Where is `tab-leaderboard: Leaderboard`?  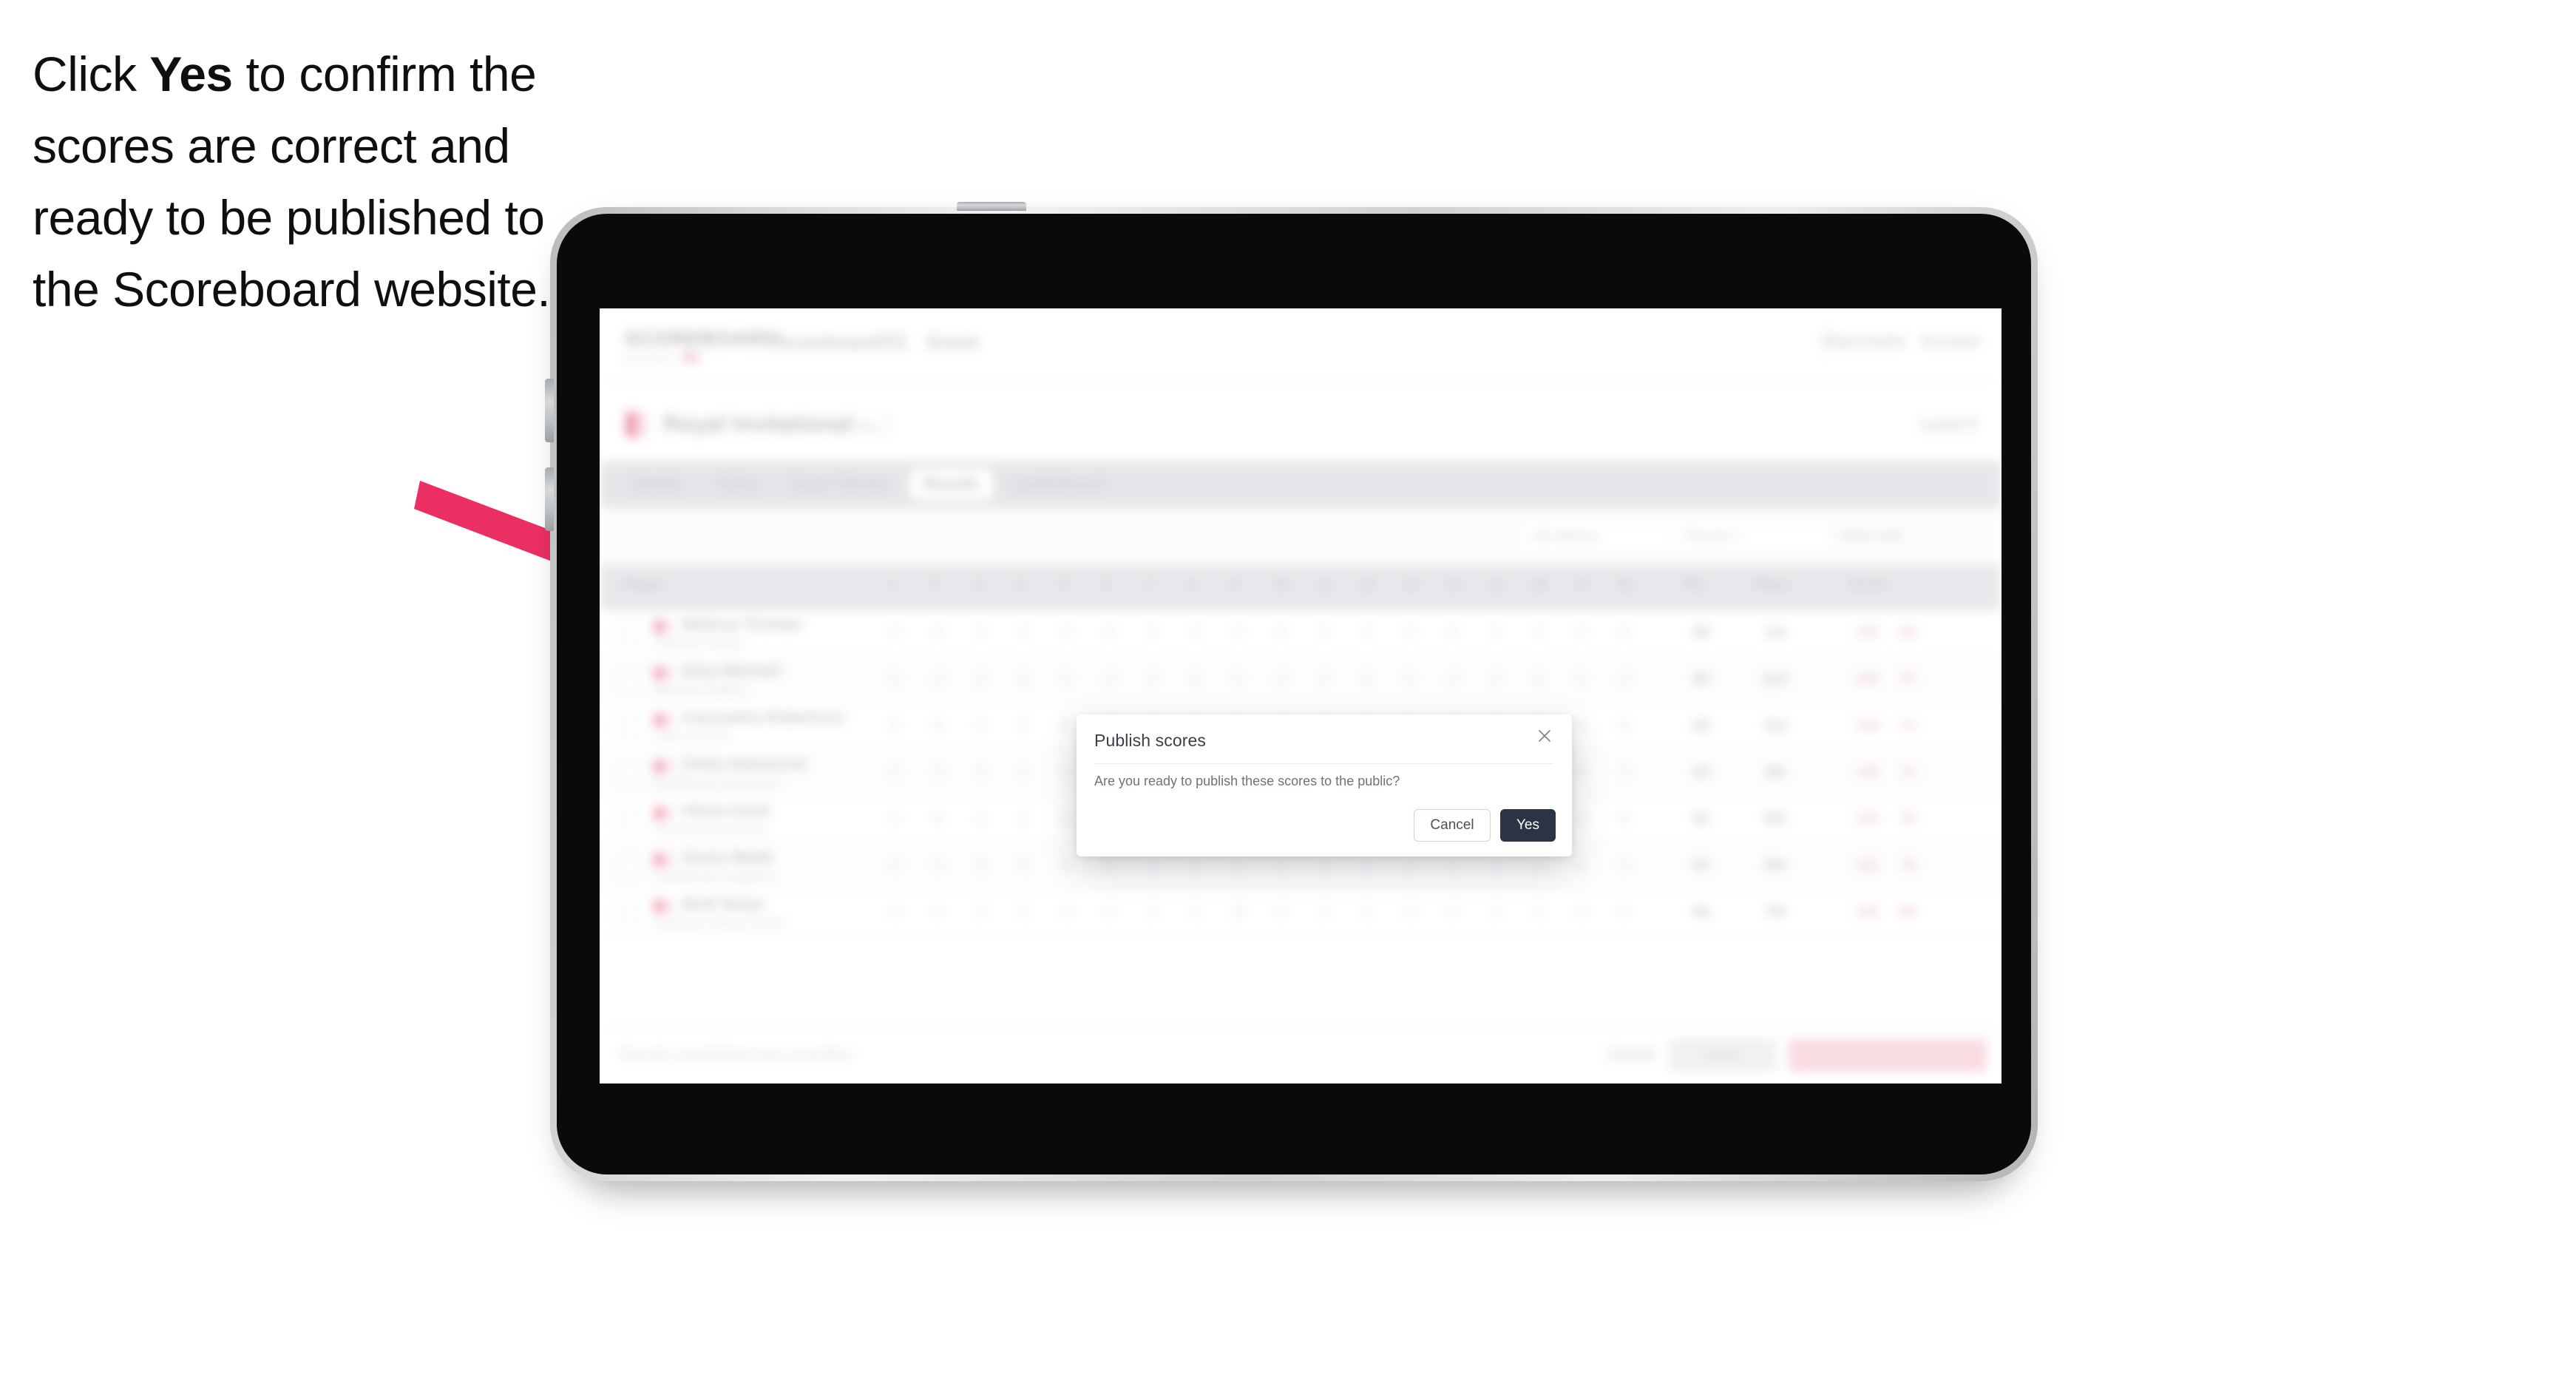 tab-leaderboard: Leaderboard is located at coordinates (1057, 484).